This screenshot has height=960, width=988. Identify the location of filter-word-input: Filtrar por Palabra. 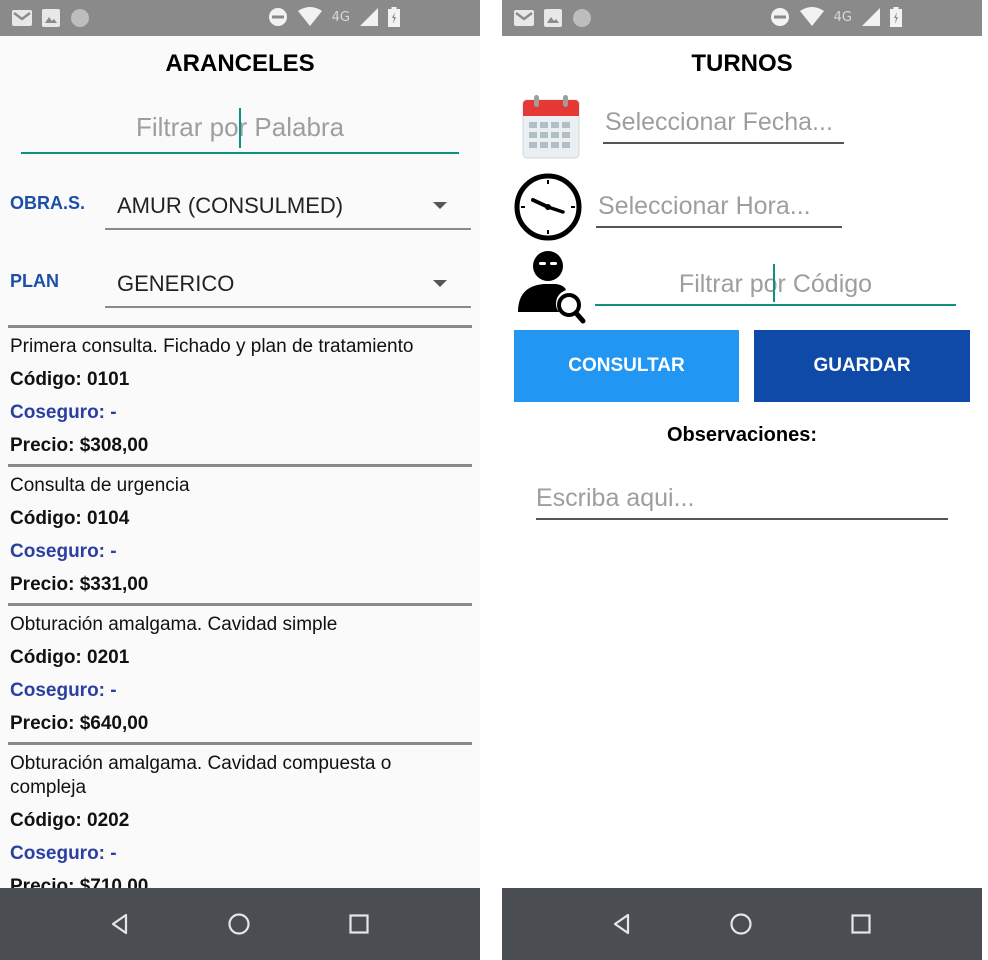
(240, 130).